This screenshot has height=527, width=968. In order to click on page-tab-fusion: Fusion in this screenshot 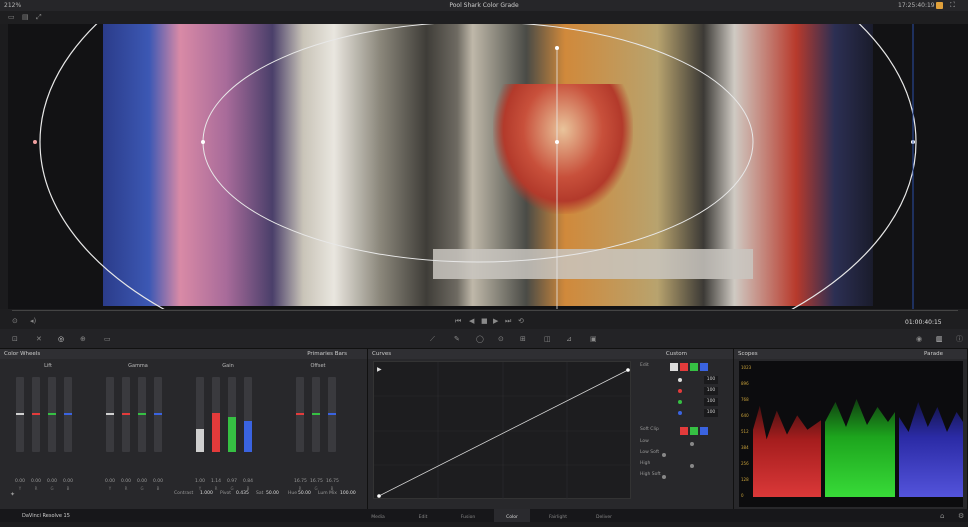, I will do `click(468, 515)`.